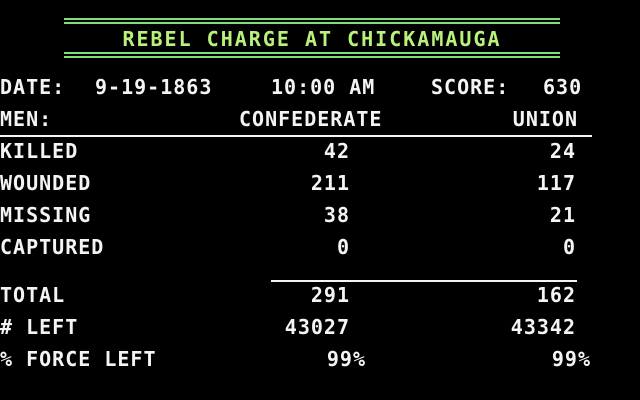  I want to click on date-label: DATE:, so click(33, 87).